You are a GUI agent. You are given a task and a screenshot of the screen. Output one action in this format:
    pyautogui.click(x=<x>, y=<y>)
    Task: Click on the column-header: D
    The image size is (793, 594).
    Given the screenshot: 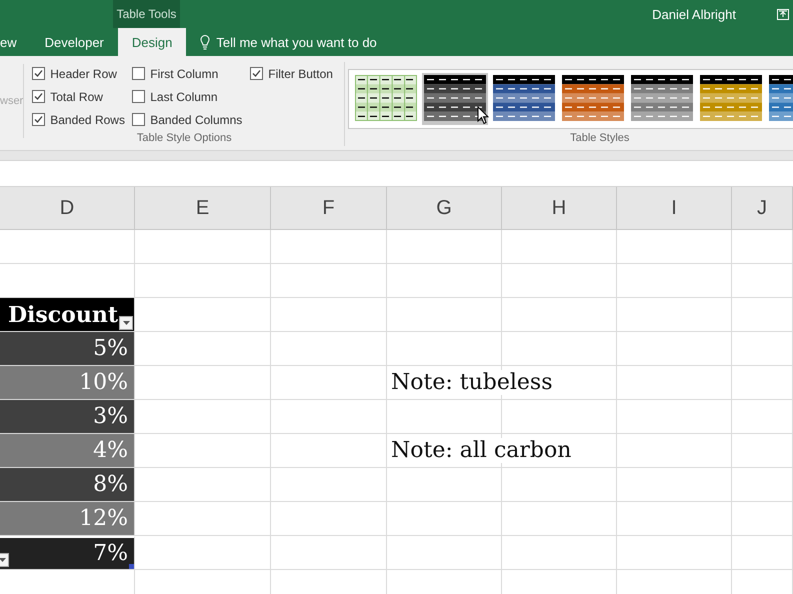 What is the action you would take?
    pyautogui.click(x=67, y=208)
    